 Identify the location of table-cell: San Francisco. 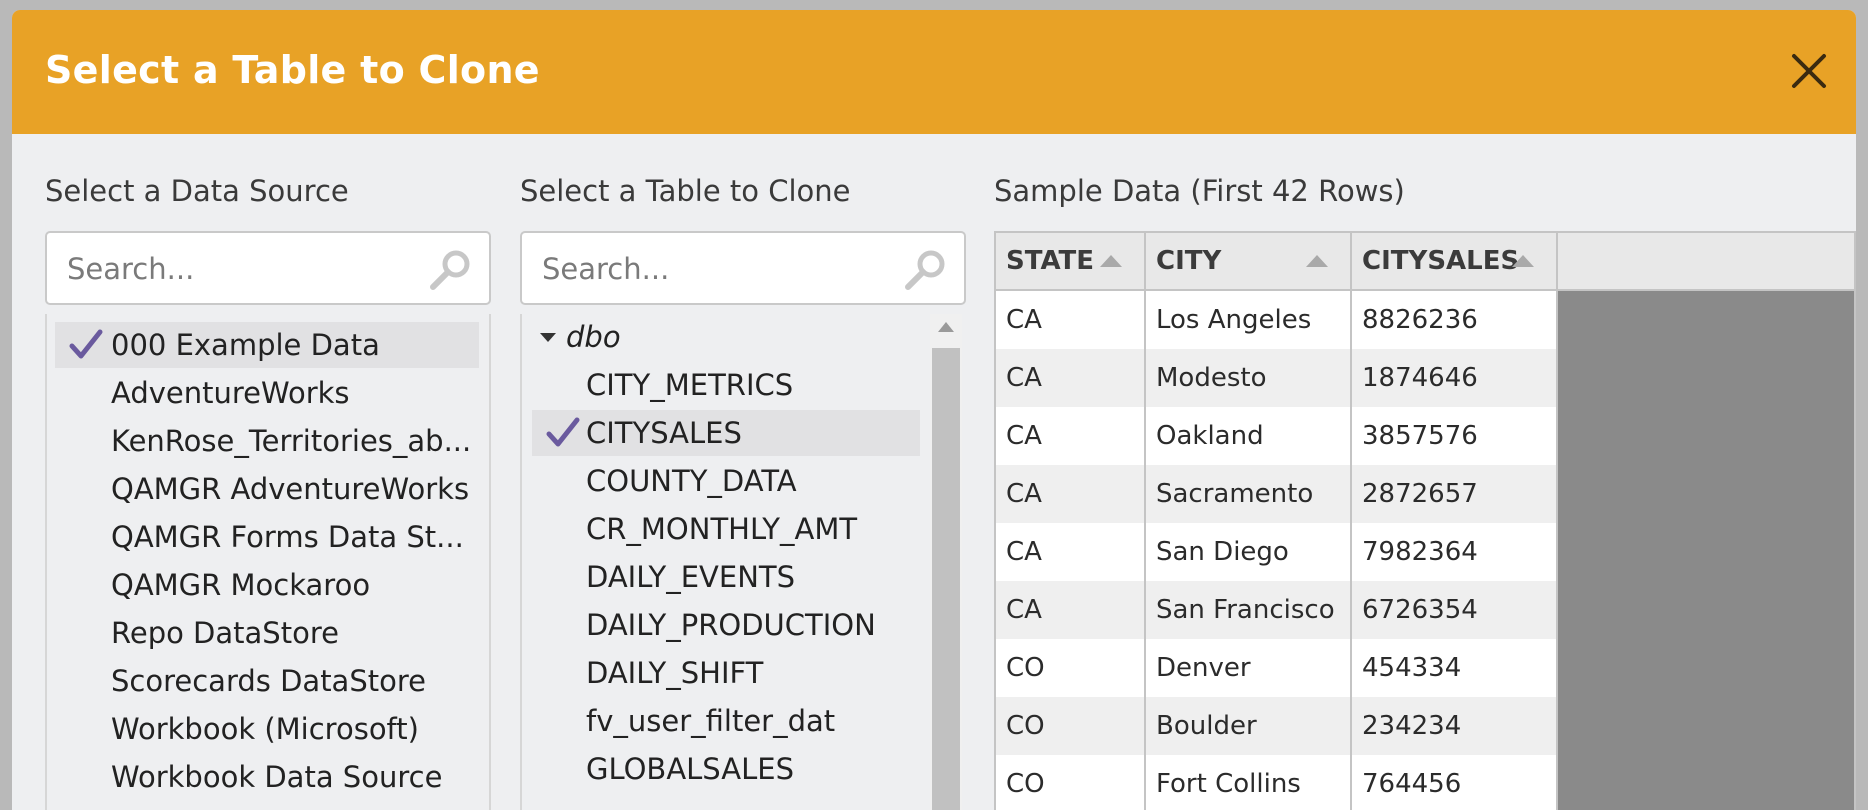
(1249, 610).